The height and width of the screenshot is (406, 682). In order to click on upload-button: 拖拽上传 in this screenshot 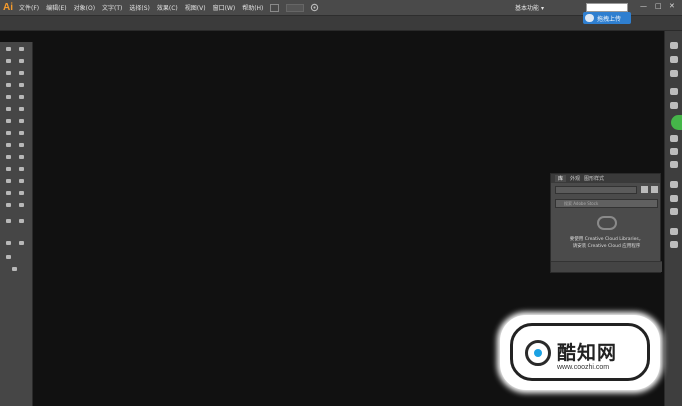, I will do `click(607, 18)`.